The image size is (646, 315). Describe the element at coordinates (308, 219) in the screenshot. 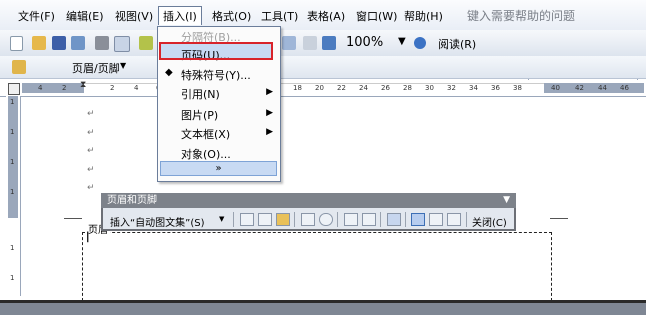

I see `insert-date-icon` at that location.